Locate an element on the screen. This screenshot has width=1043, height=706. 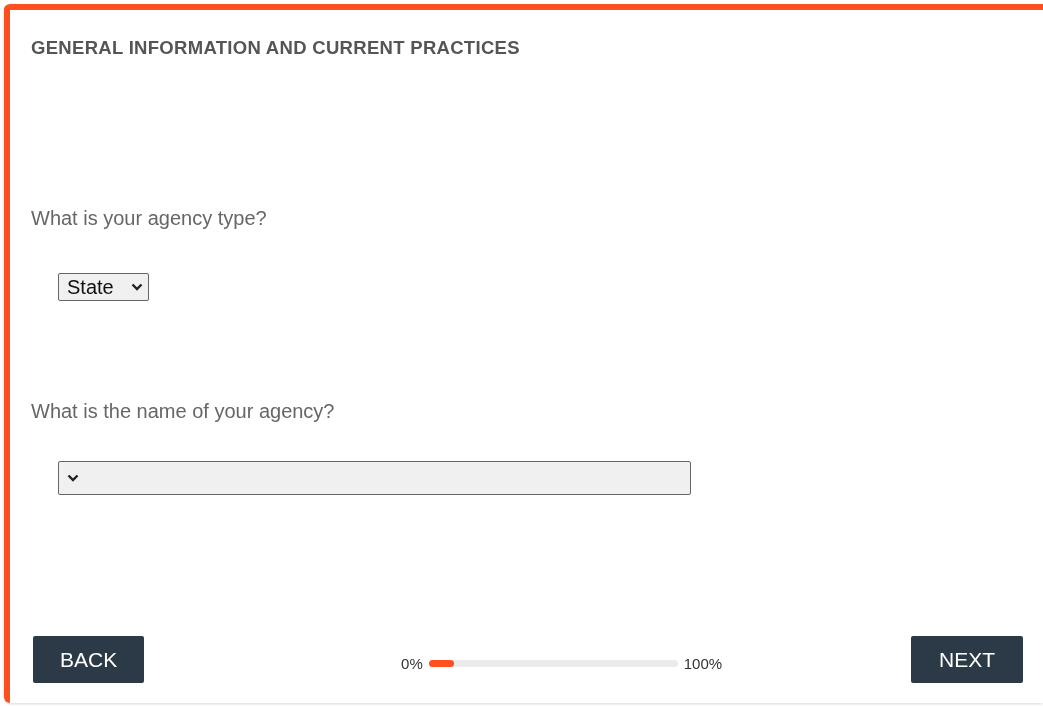
progress-end-label: 100% is located at coordinates (703, 663).